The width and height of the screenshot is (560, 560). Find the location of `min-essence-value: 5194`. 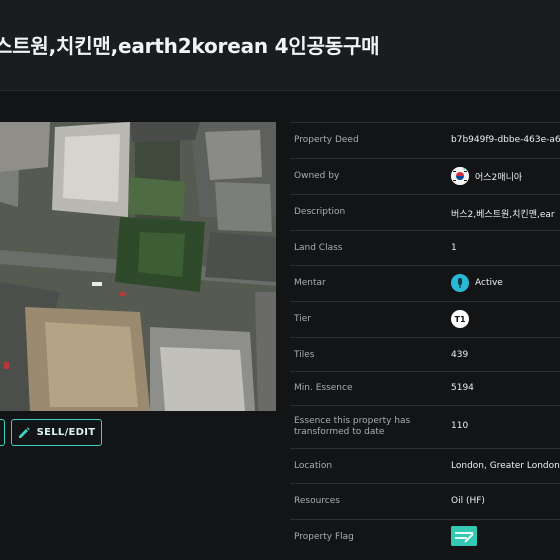

min-essence-value: 5194 is located at coordinates (462, 388).